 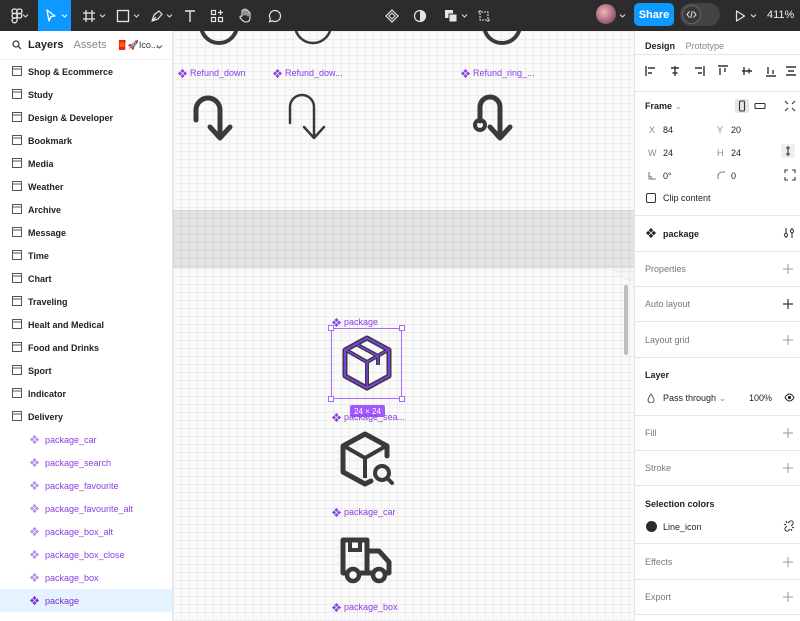 What do you see at coordinates (699, 71) in the screenshot?
I see `align-right-icon` at bounding box center [699, 71].